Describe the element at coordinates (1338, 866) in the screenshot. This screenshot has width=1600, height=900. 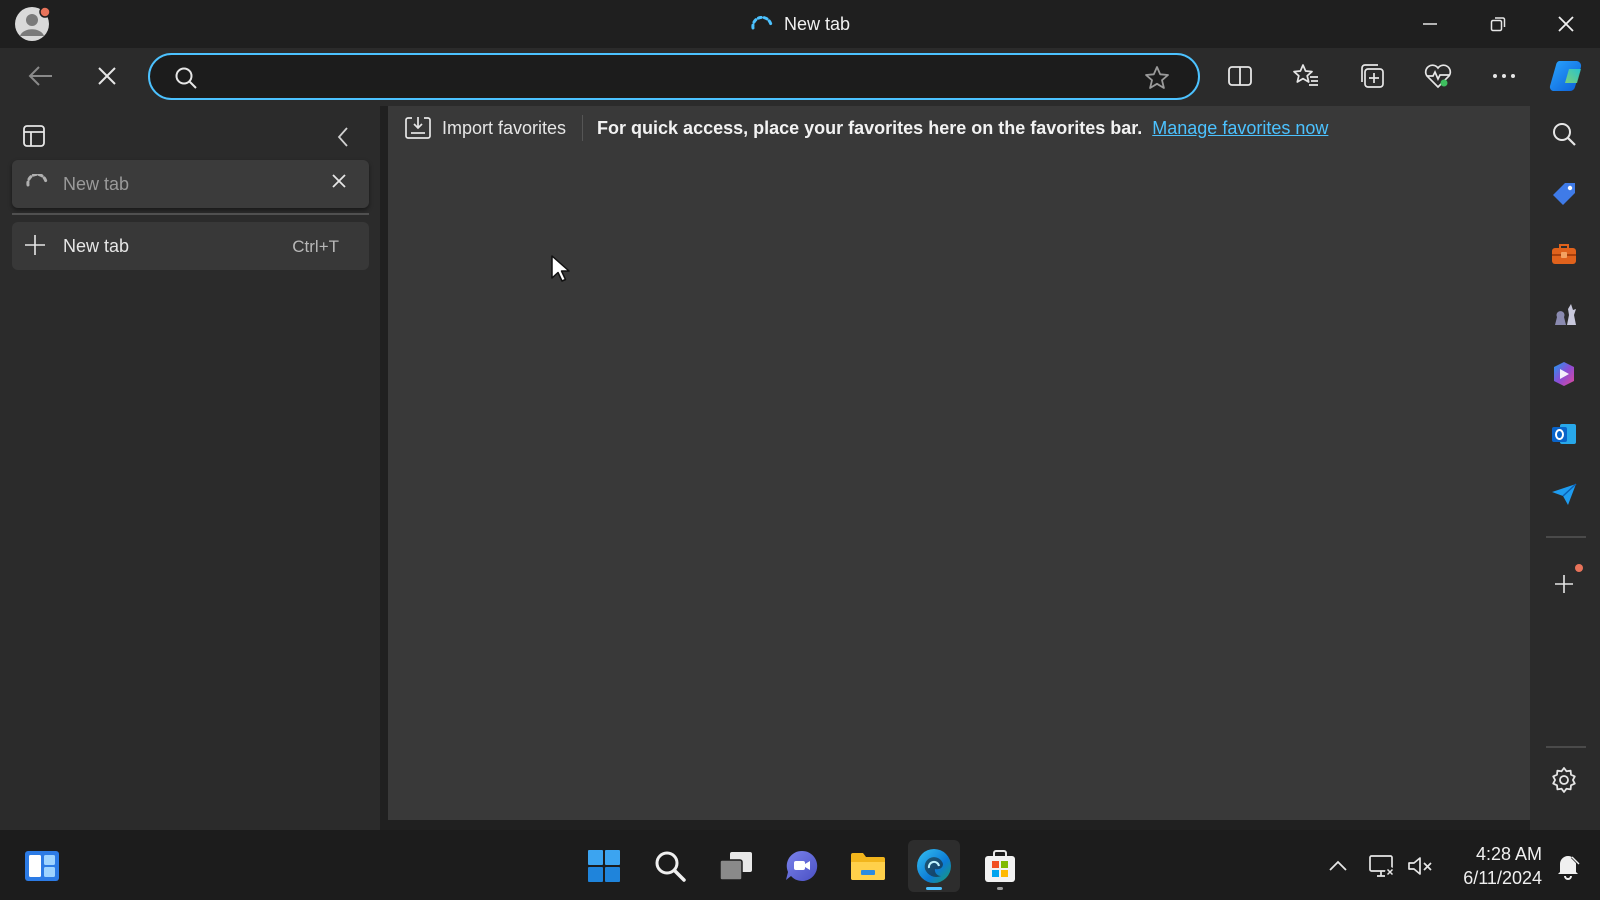
I see `show-hidden-icons-button` at that location.